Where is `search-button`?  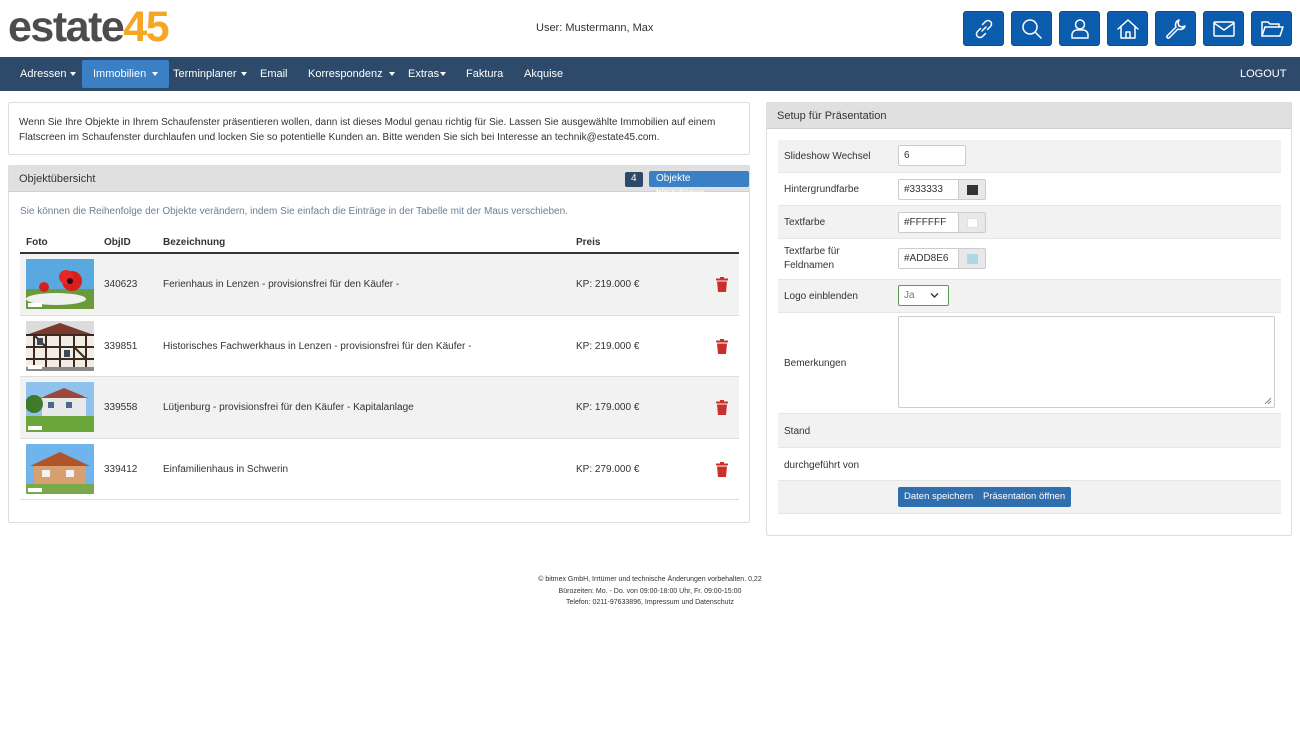
search-button is located at coordinates (1031, 28).